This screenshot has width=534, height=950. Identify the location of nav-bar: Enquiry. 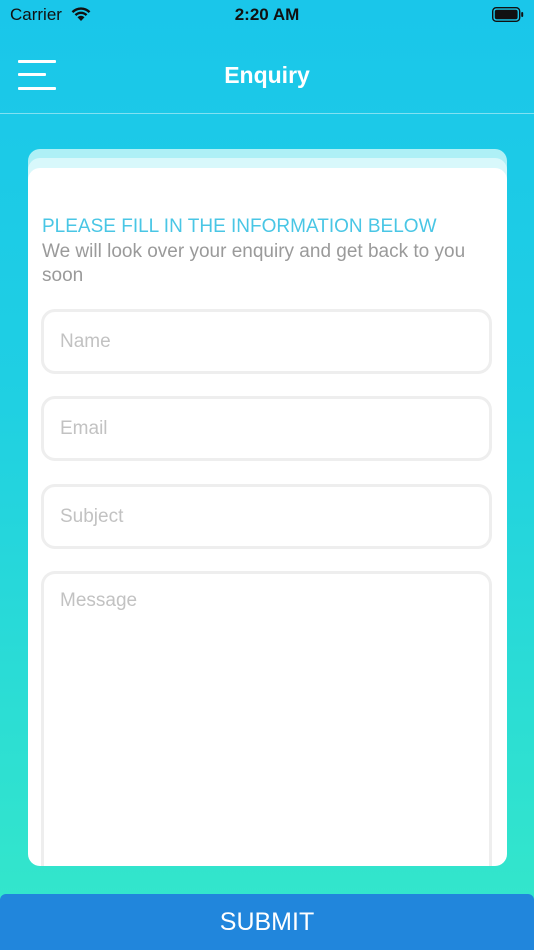
(267, 77).